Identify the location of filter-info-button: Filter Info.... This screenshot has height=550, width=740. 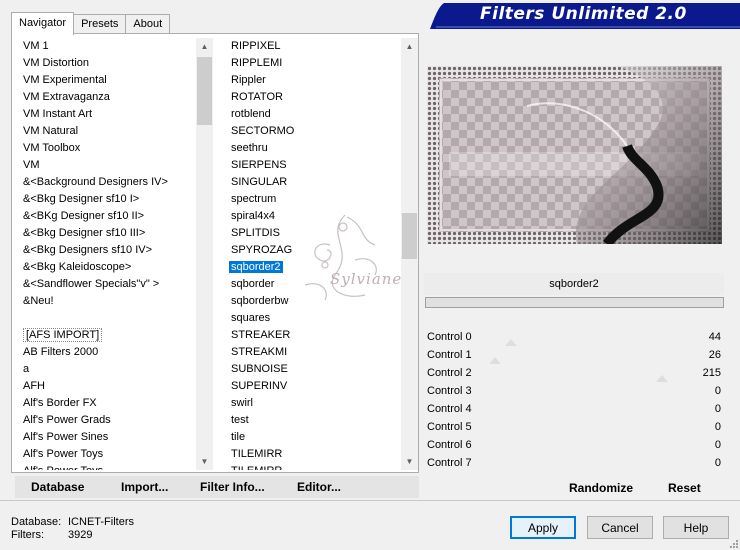
(232, 487).